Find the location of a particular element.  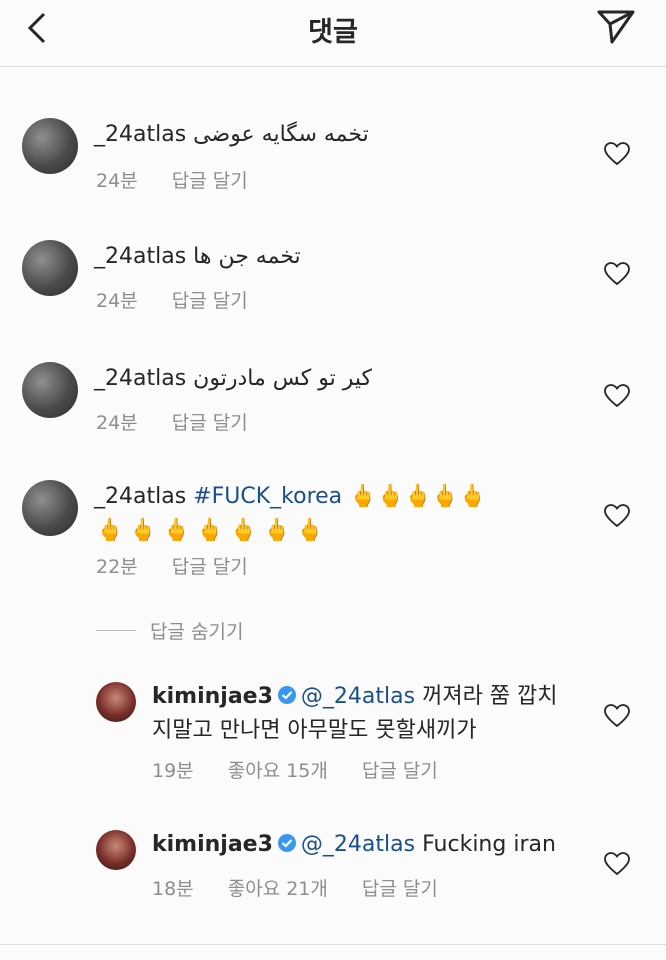

comment-text: کیر تو کس مادرتون is located at coordinates (282, 378).